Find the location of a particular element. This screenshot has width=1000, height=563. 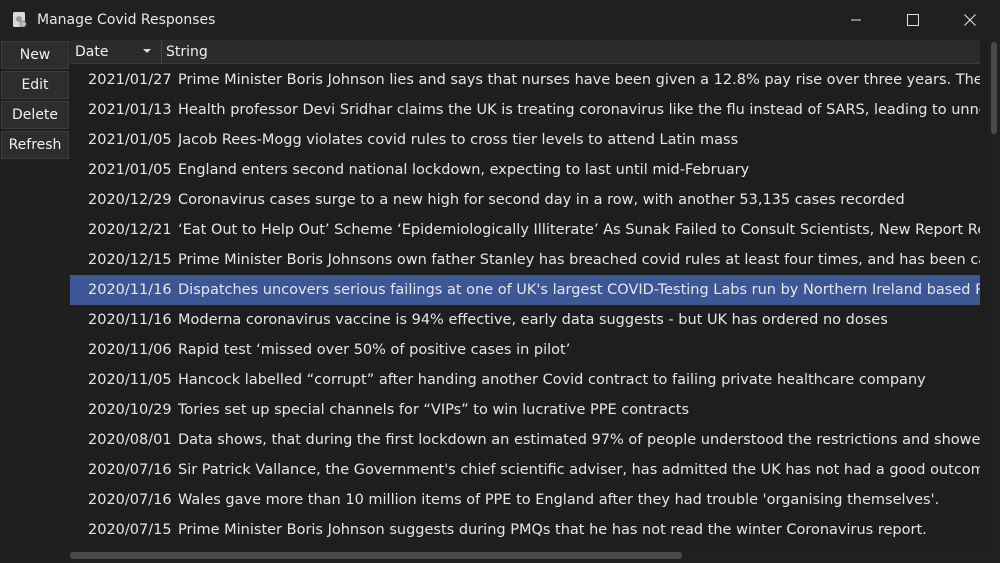

column-header-string: String is located at coordinates (571, 52).